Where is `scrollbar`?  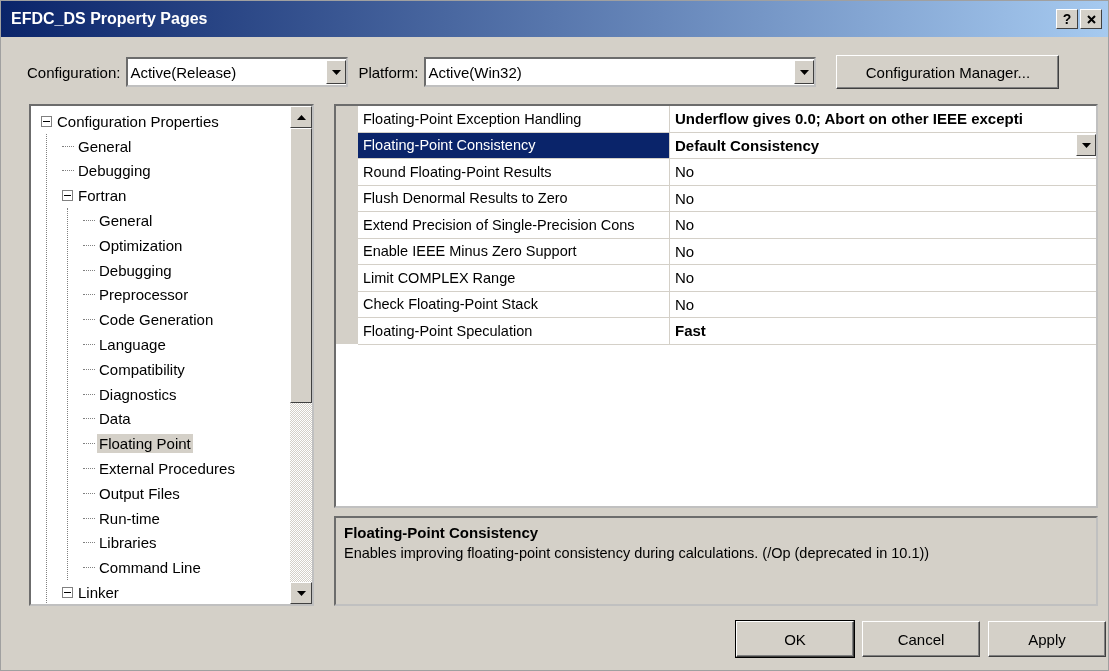 scrollbar is located at coordinates (301, 355).